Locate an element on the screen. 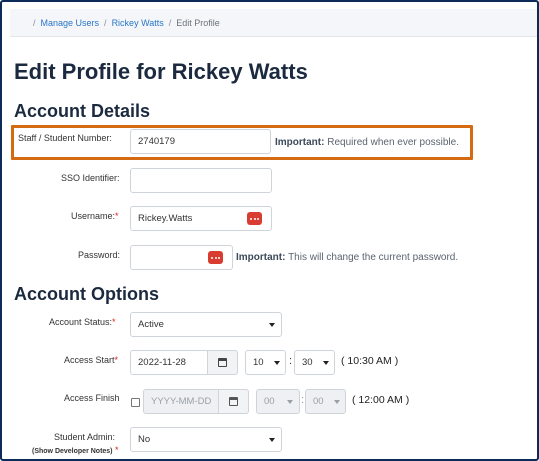 This screenshot has height=461, width=539. staff-number-input: 2740179 is located at coordinates (200, 141).